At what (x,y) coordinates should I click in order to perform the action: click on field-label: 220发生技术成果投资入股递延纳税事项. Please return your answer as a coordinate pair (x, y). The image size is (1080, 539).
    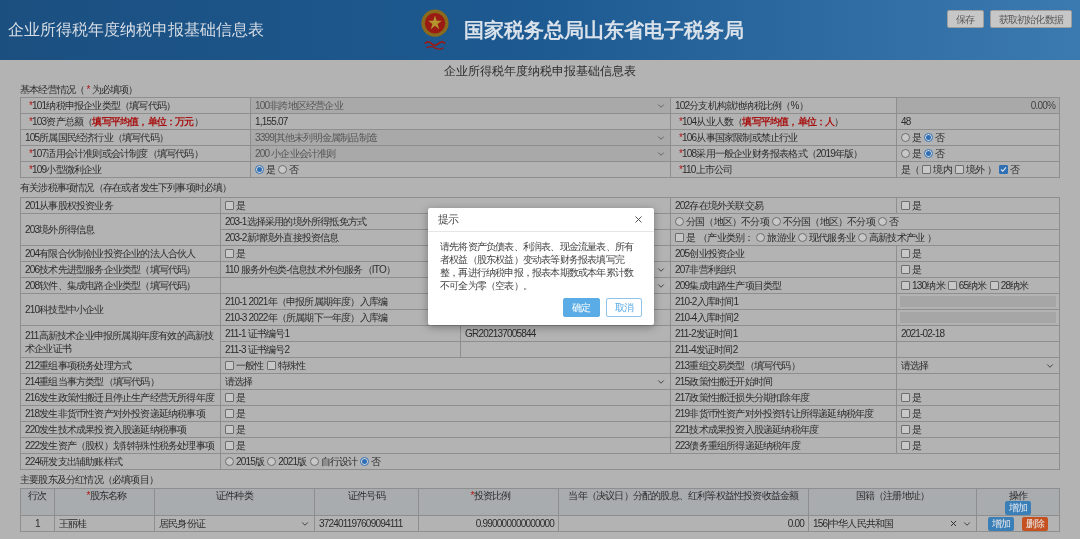
    Looking at the image, I should click on (106, 430).